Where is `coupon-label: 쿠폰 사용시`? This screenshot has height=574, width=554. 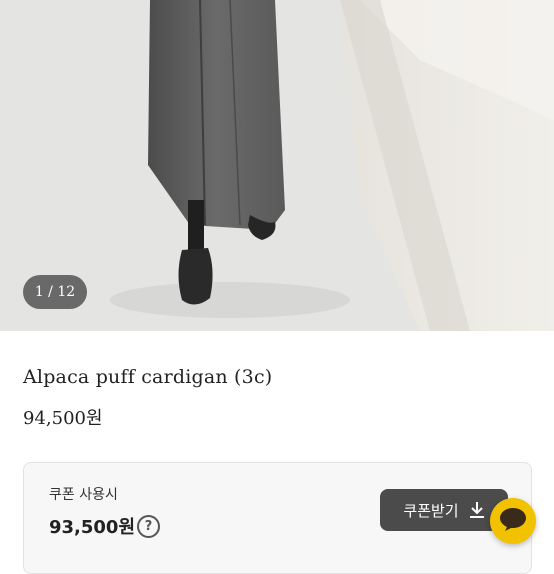
coupon-label: 쿠폰 사용시 is located at coordinates (83, 495).